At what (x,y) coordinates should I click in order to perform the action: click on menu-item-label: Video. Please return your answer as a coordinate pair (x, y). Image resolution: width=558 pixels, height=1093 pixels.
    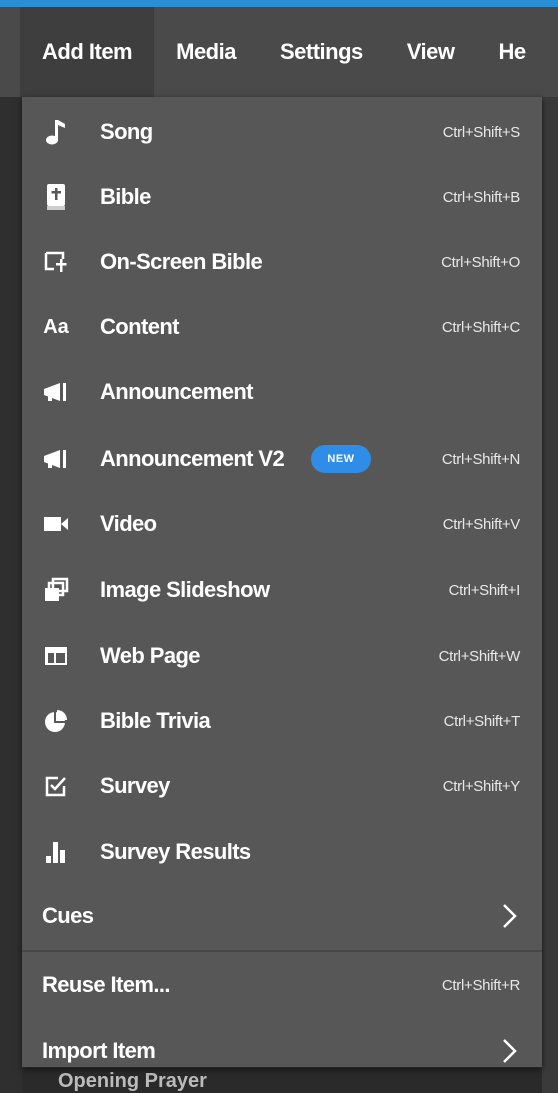
    Looking at the image, I should click on (128, 523).